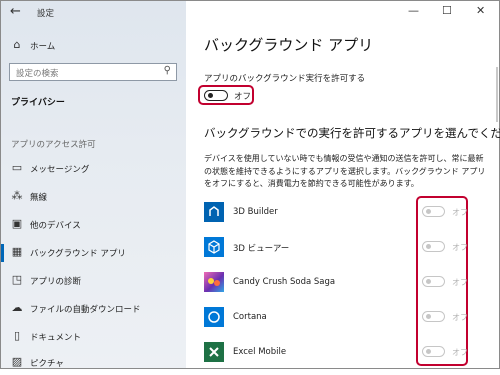 Image resolution: width=500 pixels, height=375 pixels. What do you see at coordinates (93, 169) in the screenshot?
I see `sidebar-item-messaging: ▭ メッセージング` at bounding box center [93, 169].